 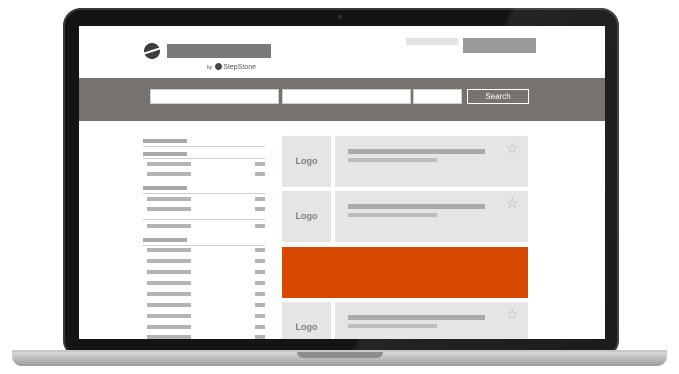 I want to click on brand-name-placeholder, so click(x=219, y=51).